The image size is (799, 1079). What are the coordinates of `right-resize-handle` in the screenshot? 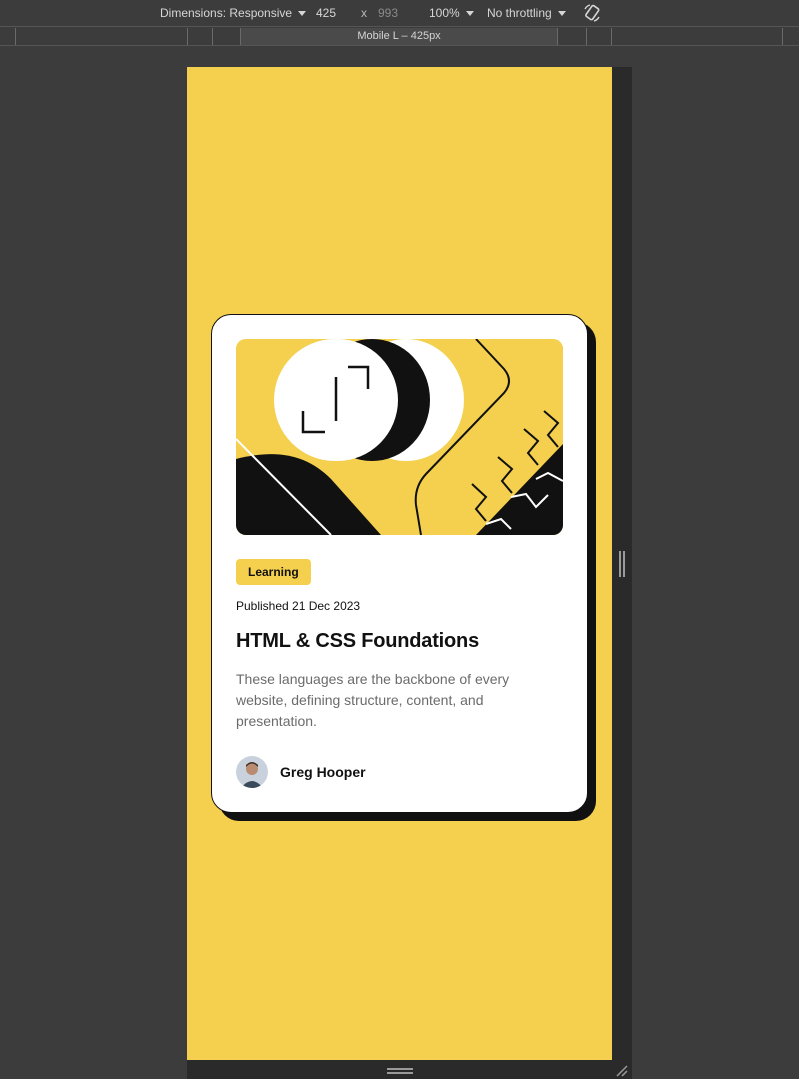 It's located at (622, 564).